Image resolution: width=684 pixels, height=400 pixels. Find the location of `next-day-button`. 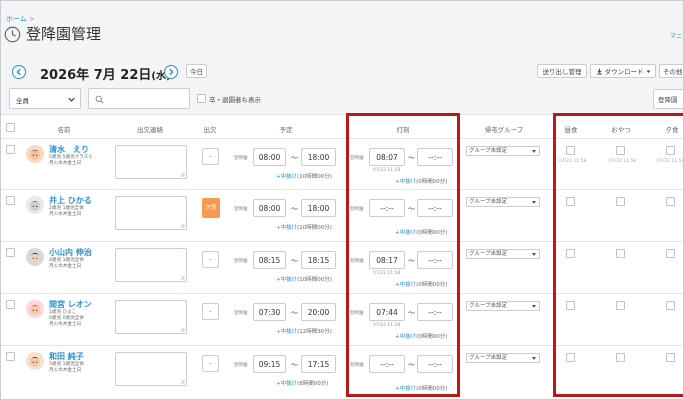

next-day-button is located at coordinates (171, 72).